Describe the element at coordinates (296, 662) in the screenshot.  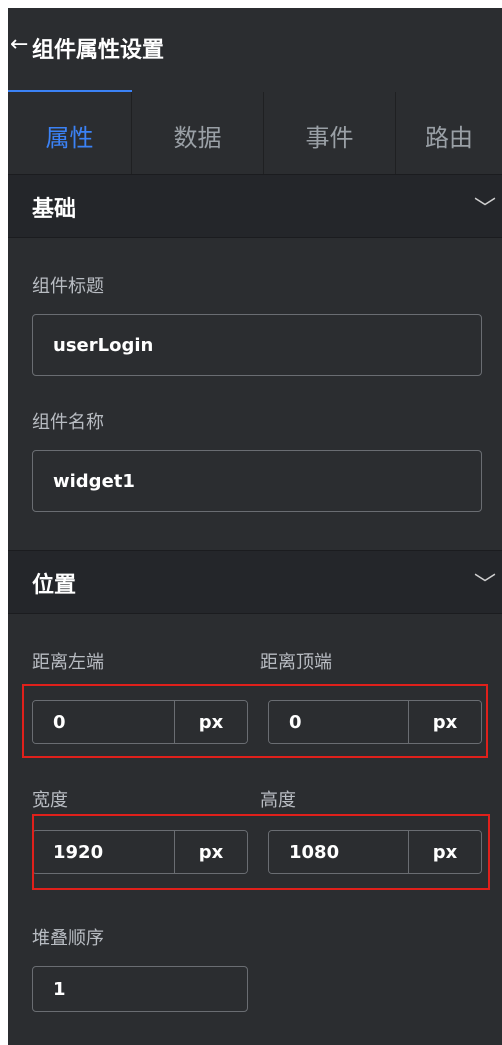
I see `top-distance-label: 距离顶端` at that location.